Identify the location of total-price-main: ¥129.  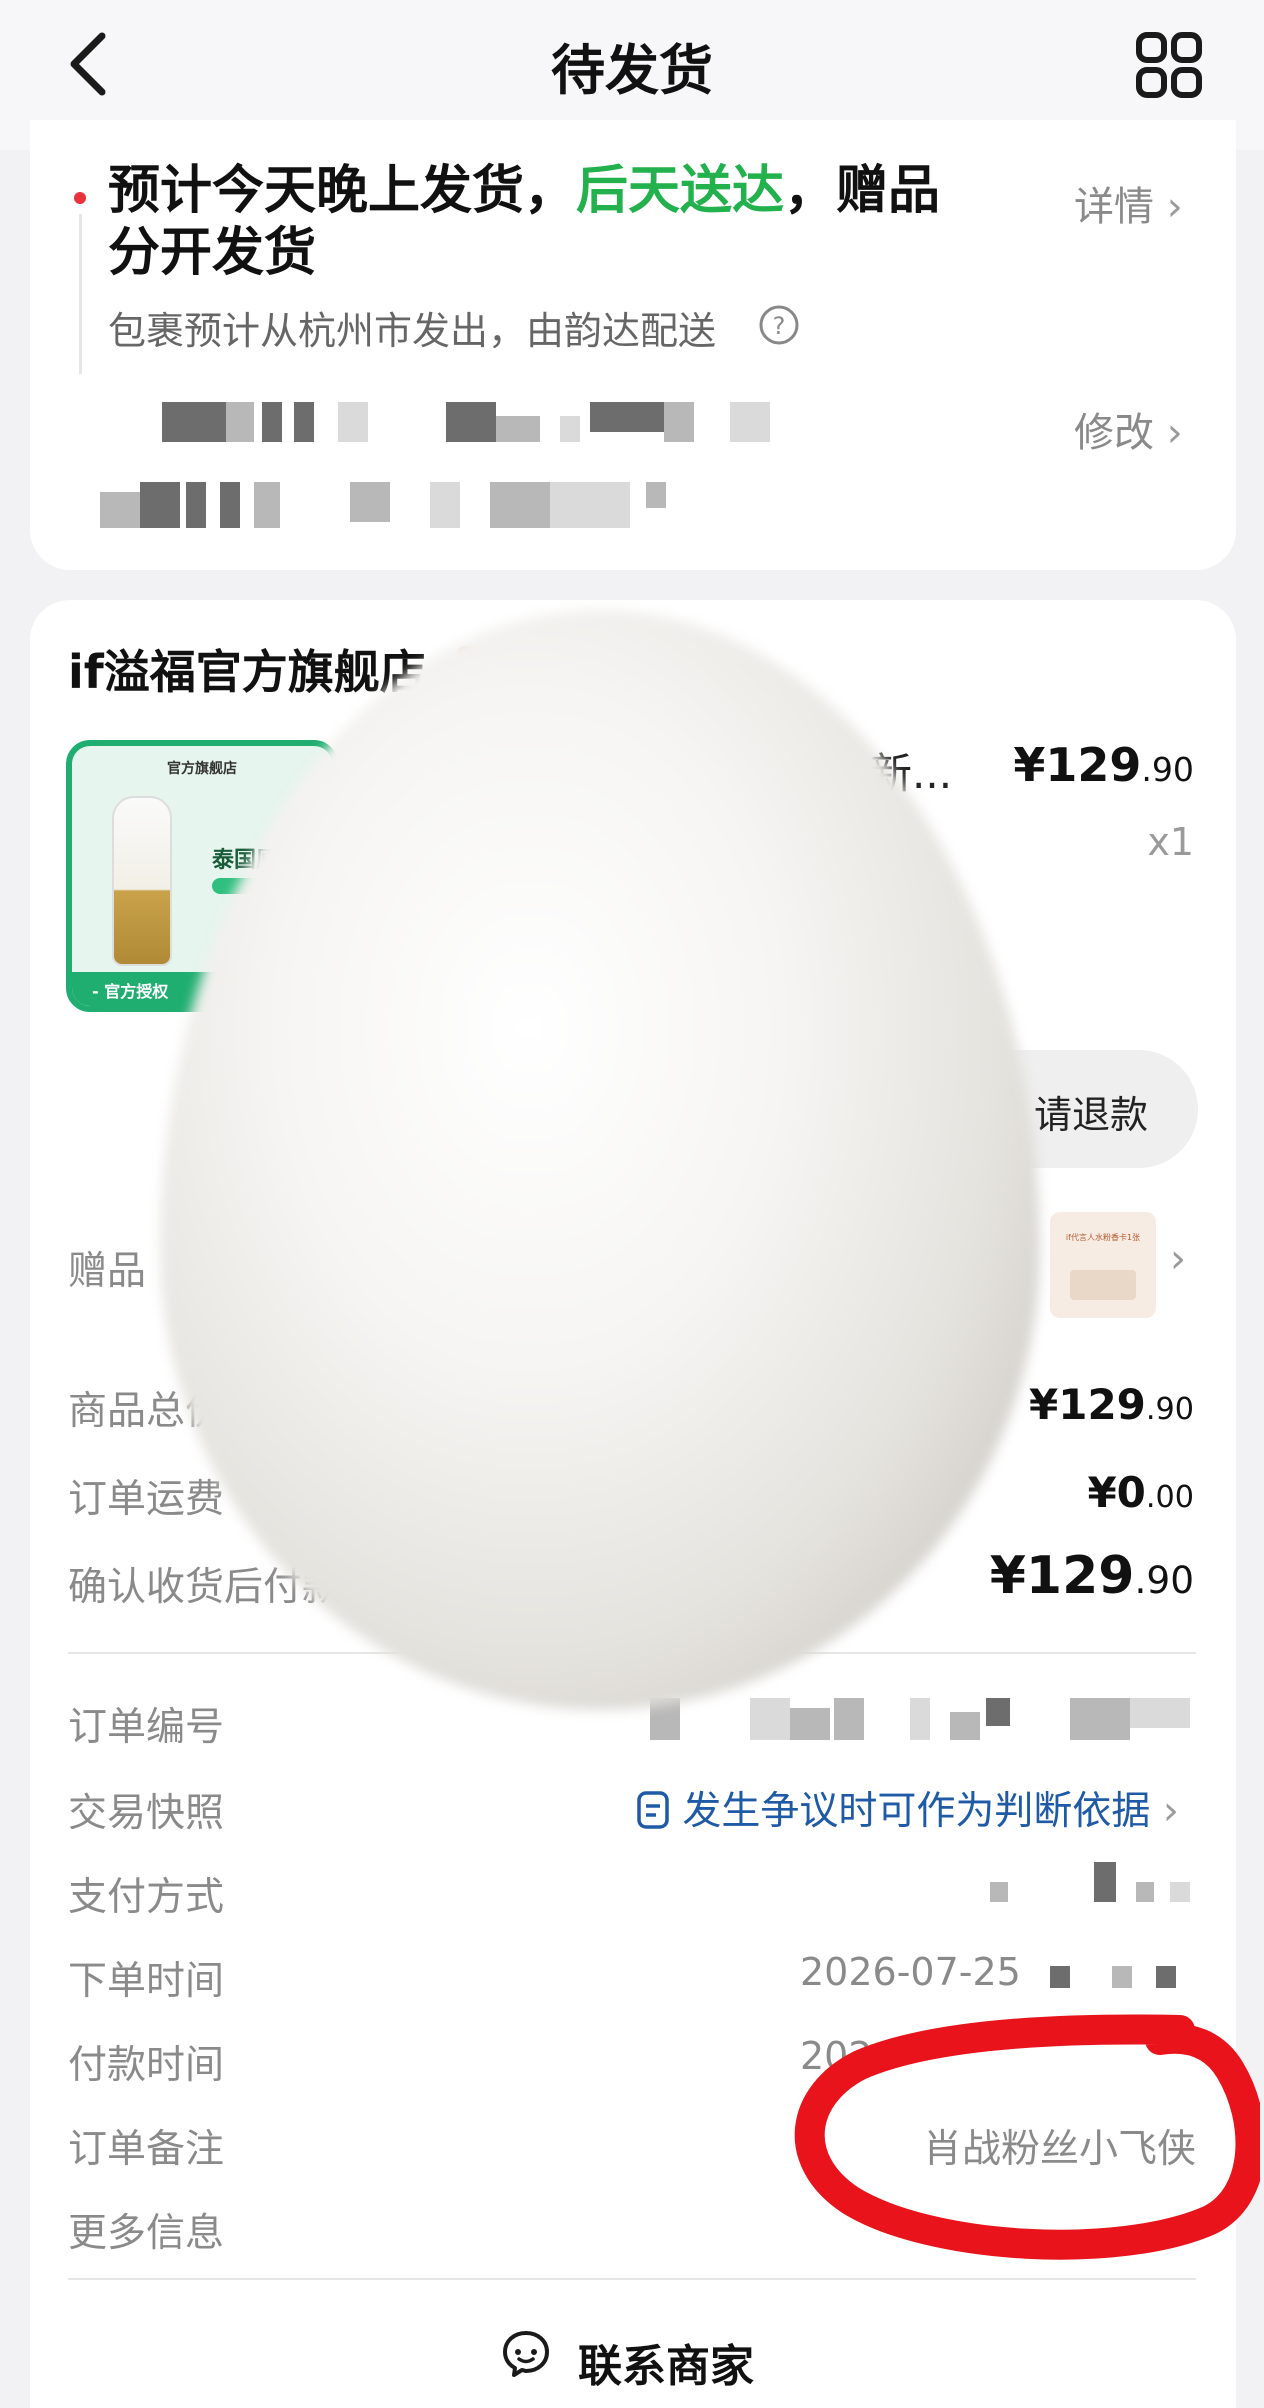
(1087, 1404).